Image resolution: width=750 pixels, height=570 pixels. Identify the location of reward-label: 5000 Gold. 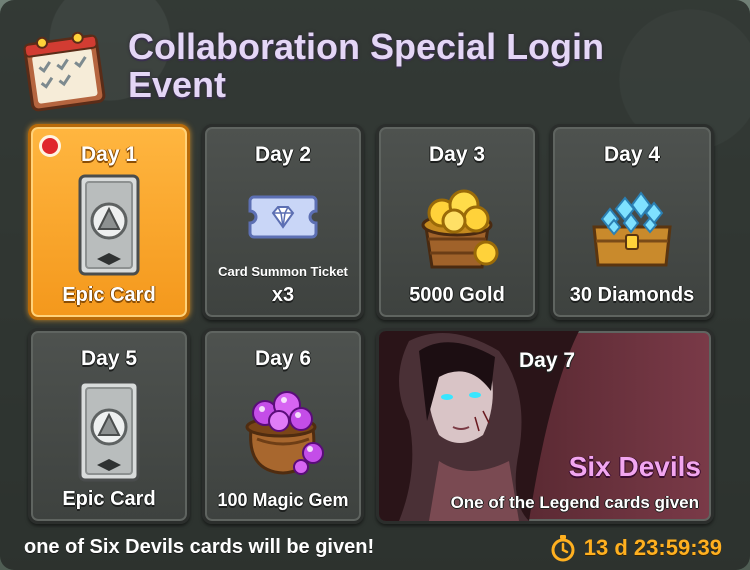
(457, 295).